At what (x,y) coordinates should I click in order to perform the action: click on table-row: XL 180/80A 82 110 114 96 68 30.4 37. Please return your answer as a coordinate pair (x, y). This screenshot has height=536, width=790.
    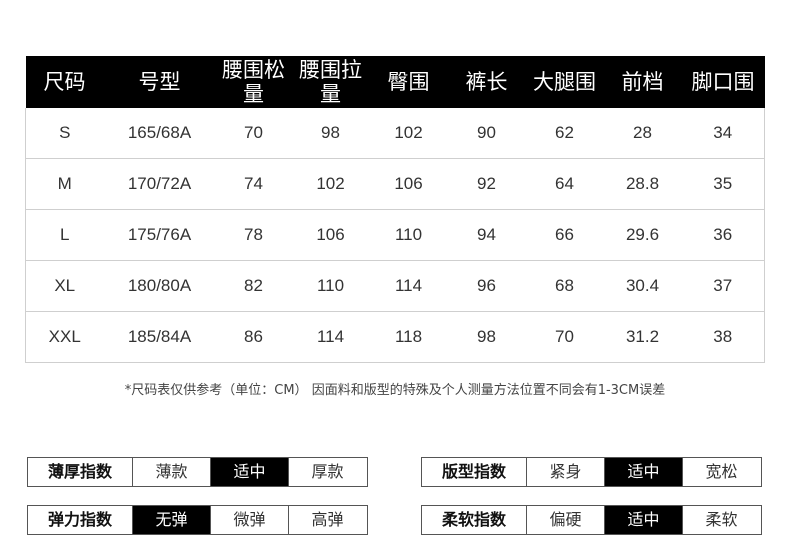
    Looking at the image, I should click on (395, 286).